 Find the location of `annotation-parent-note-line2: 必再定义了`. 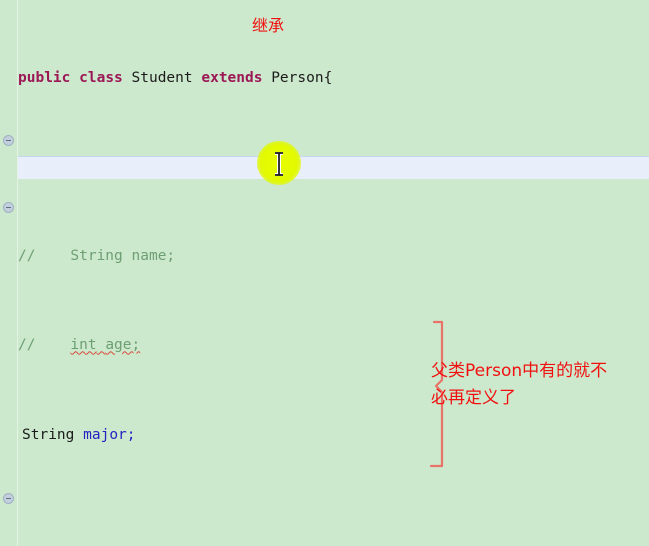

annotation-parent-note-line2: 必再定义了 is located at coordinates (473, 398).